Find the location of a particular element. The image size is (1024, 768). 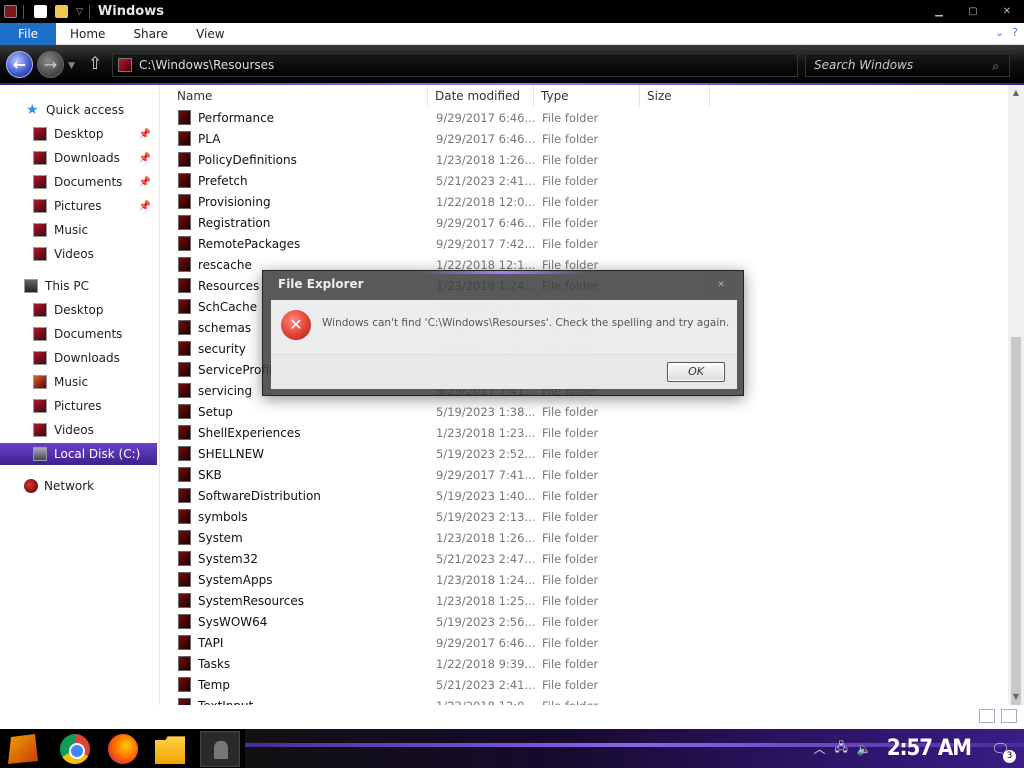

scroll-up-icon: ▲ is located at coordinates (1016, 93).